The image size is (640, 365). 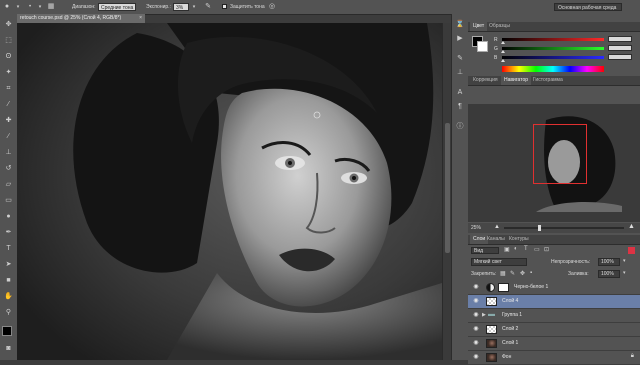 What do you see at coordinates (624, 273) in the screenshot?
I see `fill-dropdown-icon: ▾` at bounding box center [624, 273].